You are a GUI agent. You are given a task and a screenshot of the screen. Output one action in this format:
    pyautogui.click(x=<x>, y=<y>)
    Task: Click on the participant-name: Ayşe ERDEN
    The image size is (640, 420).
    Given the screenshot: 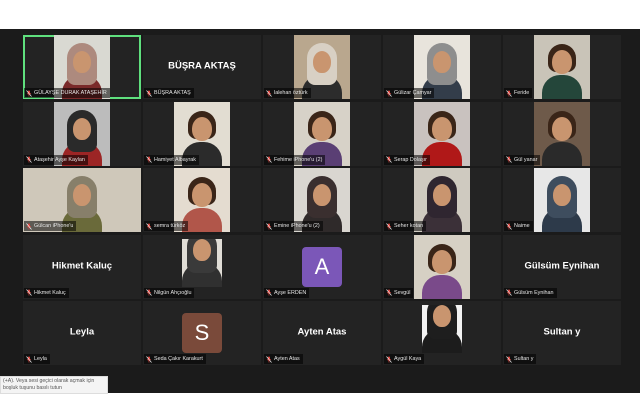 What is the action you would take?
    pyautogui.click(x=290, y=292)
    